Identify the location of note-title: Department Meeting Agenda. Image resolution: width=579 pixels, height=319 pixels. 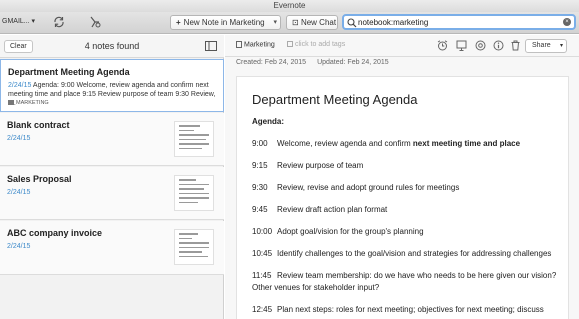
(69, 72).